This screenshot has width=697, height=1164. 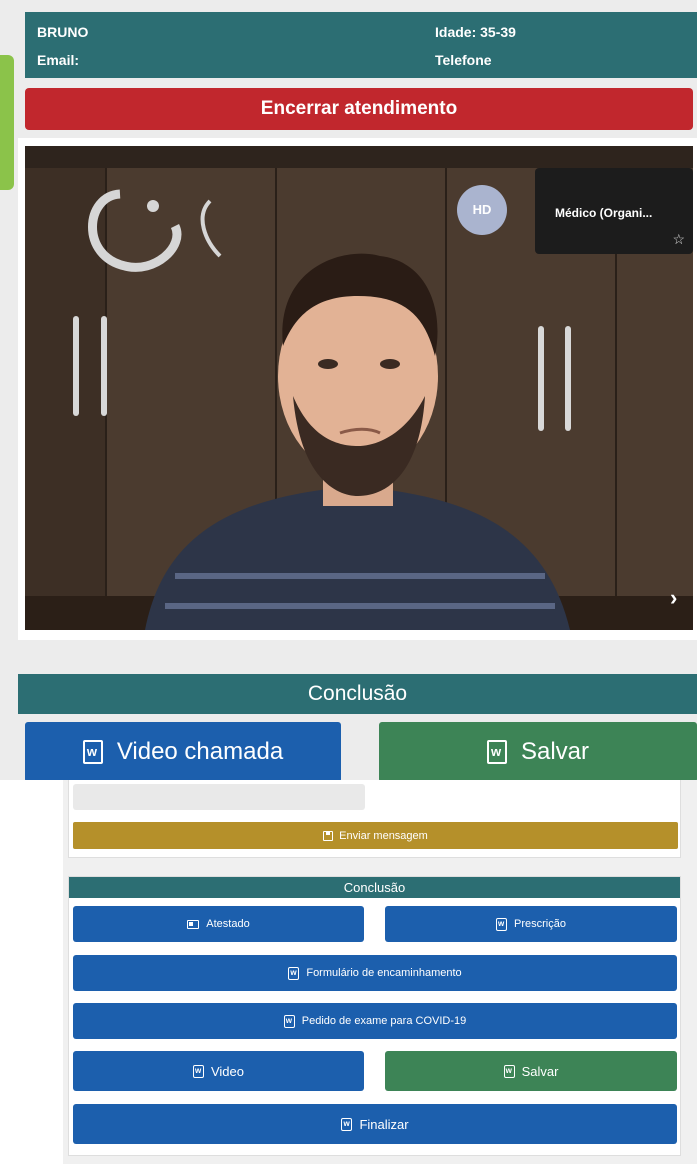 What do you see at coordinates (374, 887) in the screenshot?
I see `conclusion-header: Conclusão` at bounding box center [374, 887].